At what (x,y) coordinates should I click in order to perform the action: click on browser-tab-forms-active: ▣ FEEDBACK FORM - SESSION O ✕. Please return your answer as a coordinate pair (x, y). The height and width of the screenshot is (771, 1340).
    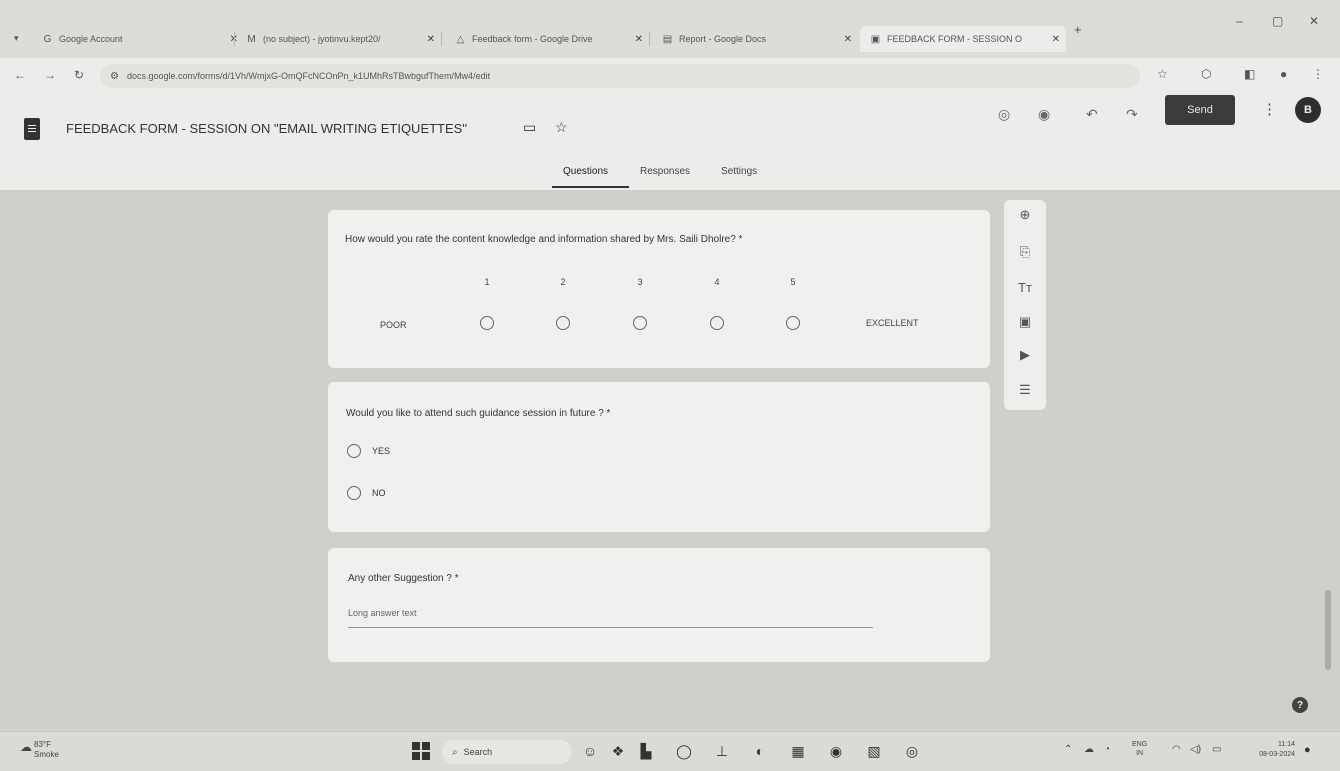
    Looking at the image, I should click on (963, 39).